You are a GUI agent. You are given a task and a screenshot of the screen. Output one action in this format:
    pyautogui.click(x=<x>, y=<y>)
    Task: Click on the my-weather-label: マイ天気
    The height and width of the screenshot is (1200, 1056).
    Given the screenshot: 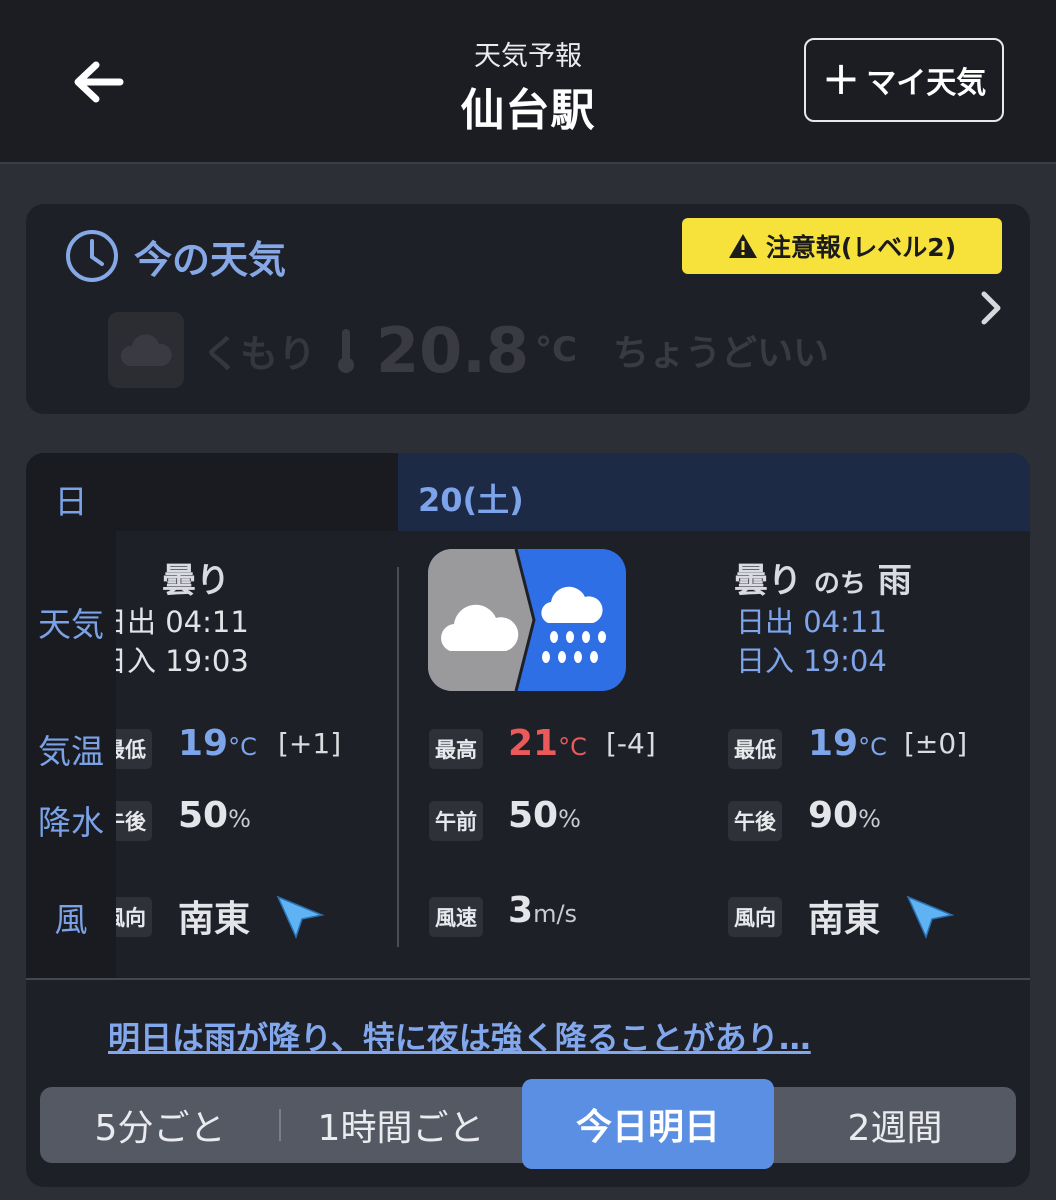 What is the action you would take?
    pyautogui.click(x=926, y=83)
    